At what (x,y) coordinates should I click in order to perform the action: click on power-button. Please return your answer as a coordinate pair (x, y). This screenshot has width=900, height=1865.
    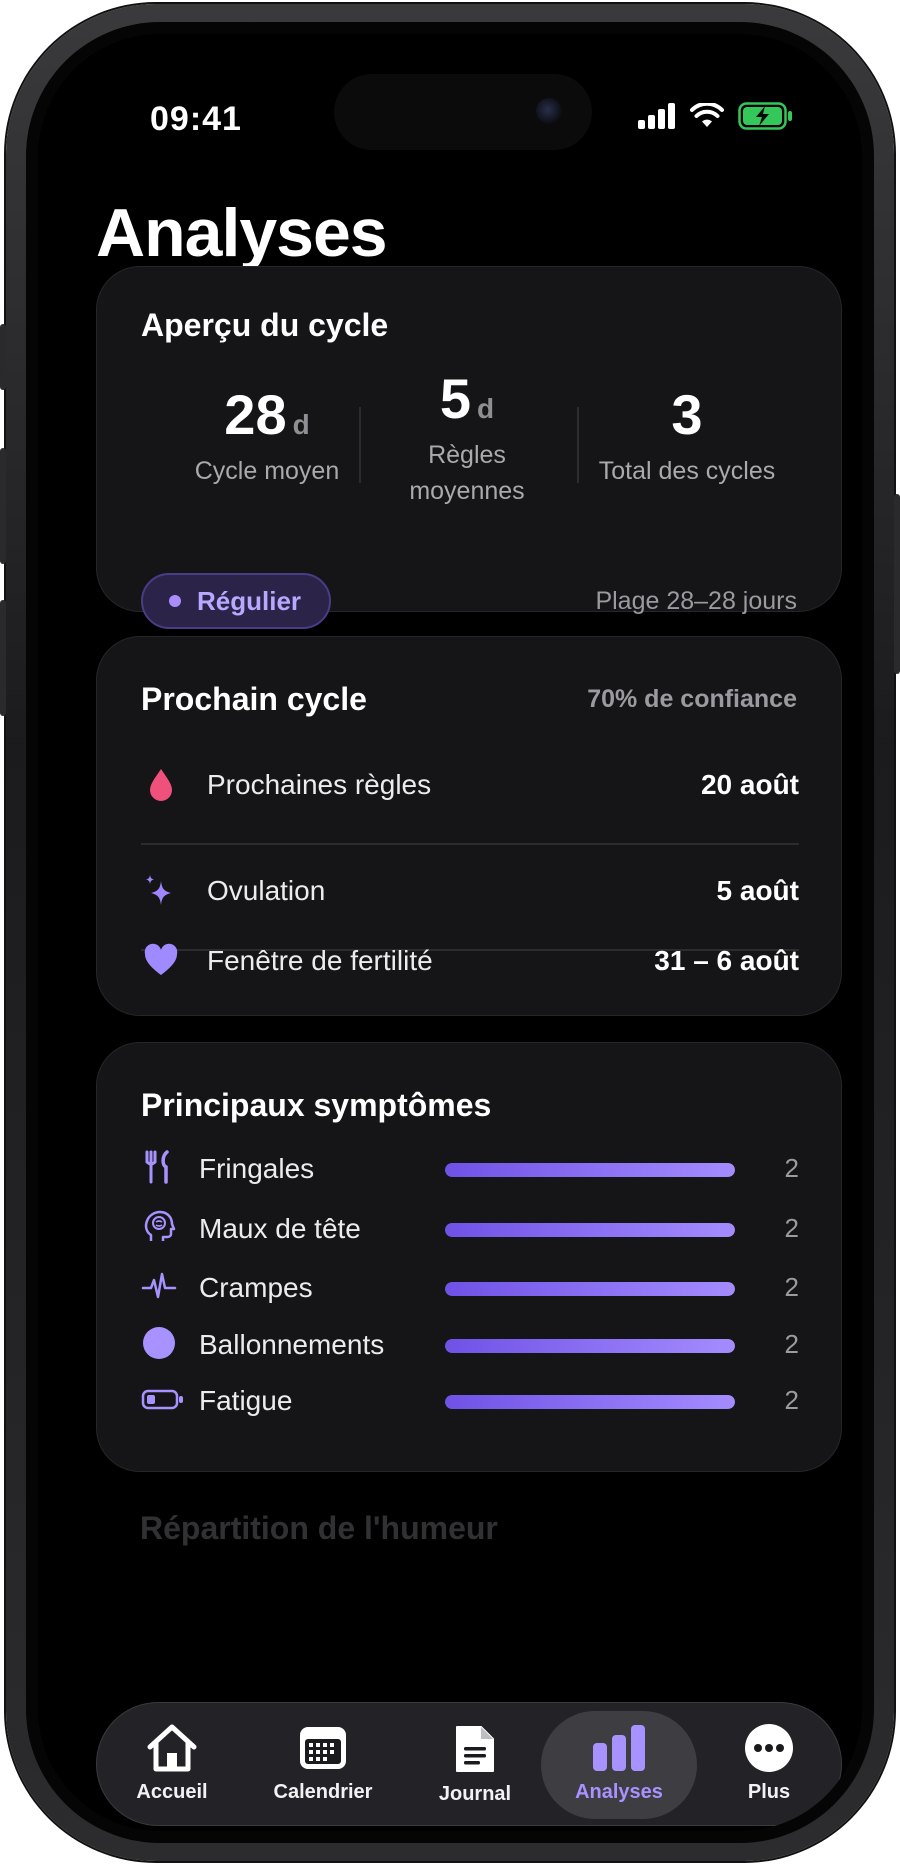
    Looking at the image, I should click on (897, 584).